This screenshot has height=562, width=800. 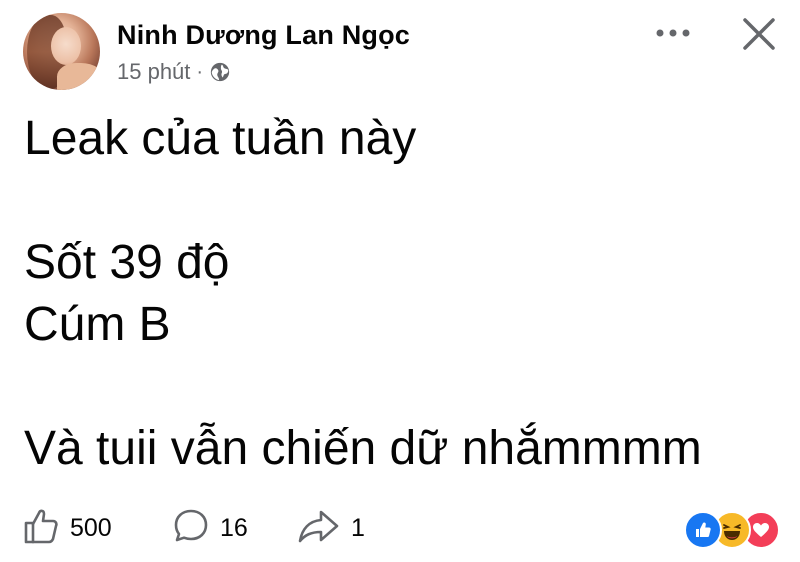 I want to click on globe-icon, so click(x=220, y=72).